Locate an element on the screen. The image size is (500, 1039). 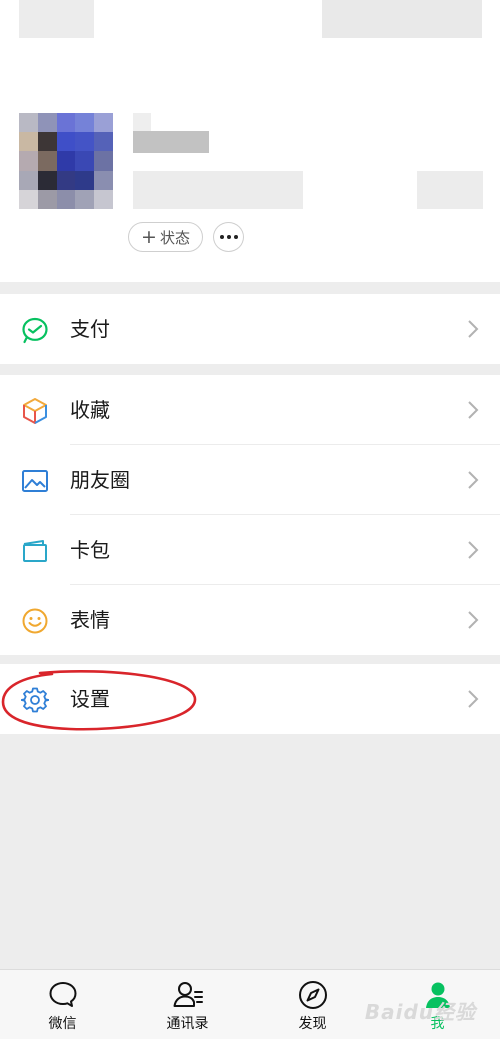
blurred-top-left is located at coordinates (56, 19).